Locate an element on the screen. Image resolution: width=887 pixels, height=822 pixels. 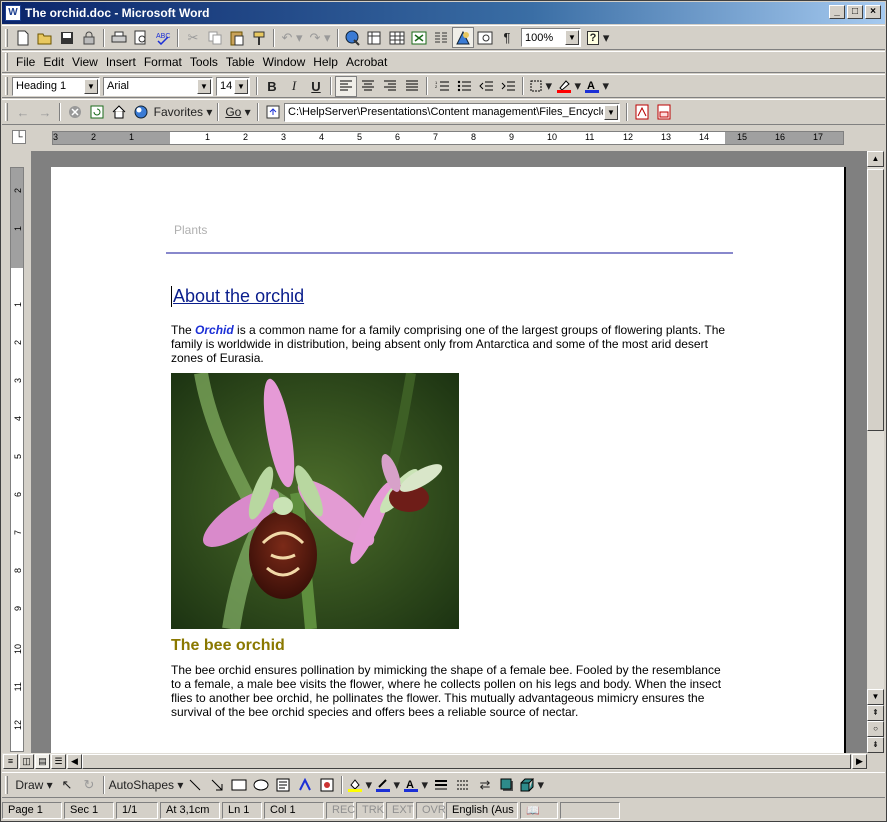
clip-art-icon is located at coordinates (327, 785).